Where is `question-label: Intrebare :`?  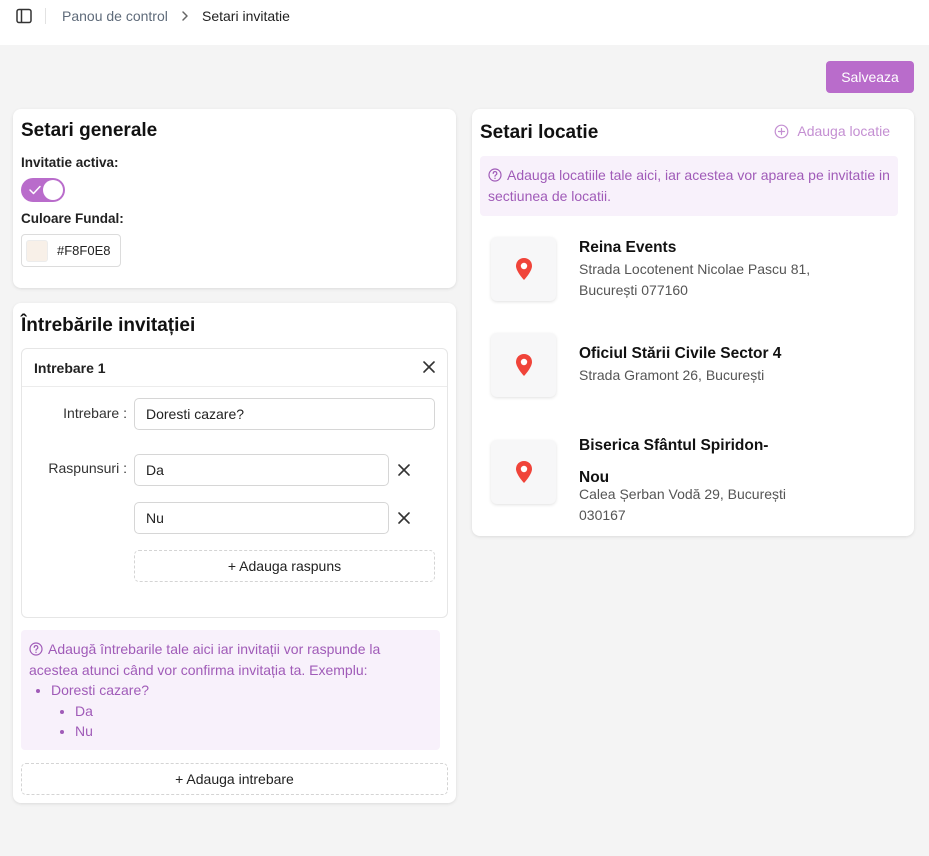
question-label: Intrebare : is located at coordinates (95, 413).